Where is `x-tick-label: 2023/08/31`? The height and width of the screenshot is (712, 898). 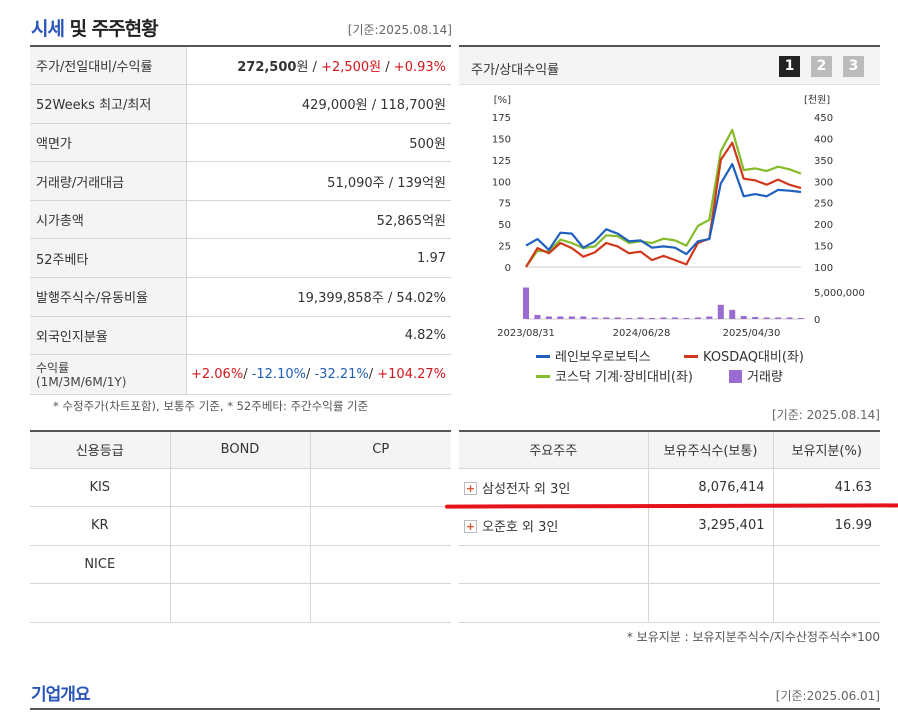
x-tick-label: 2023/08/31 is located at coordinates (526, 333).